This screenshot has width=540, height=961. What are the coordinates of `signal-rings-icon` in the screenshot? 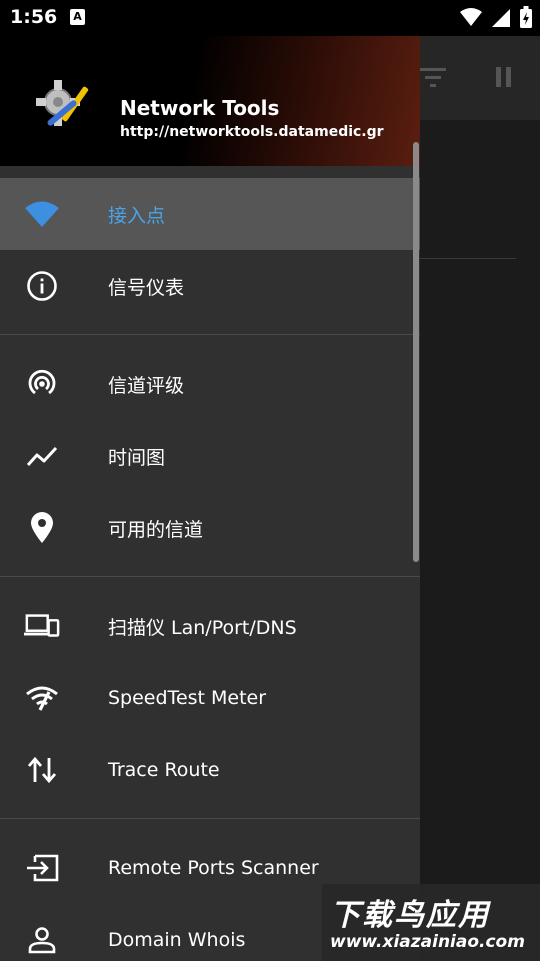 It's located at (42, 384).